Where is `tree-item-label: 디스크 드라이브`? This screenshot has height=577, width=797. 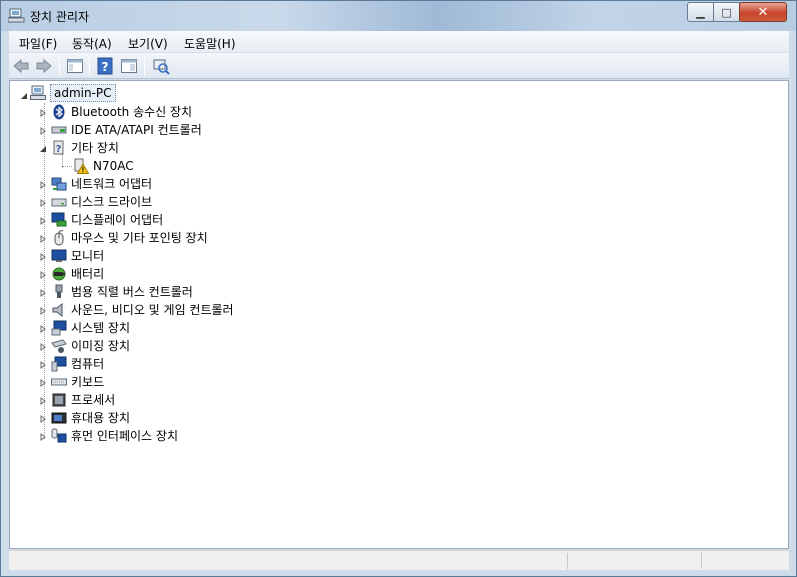
tree-item-label: 디스크 드라이브 is located at coordinates (112, 202).